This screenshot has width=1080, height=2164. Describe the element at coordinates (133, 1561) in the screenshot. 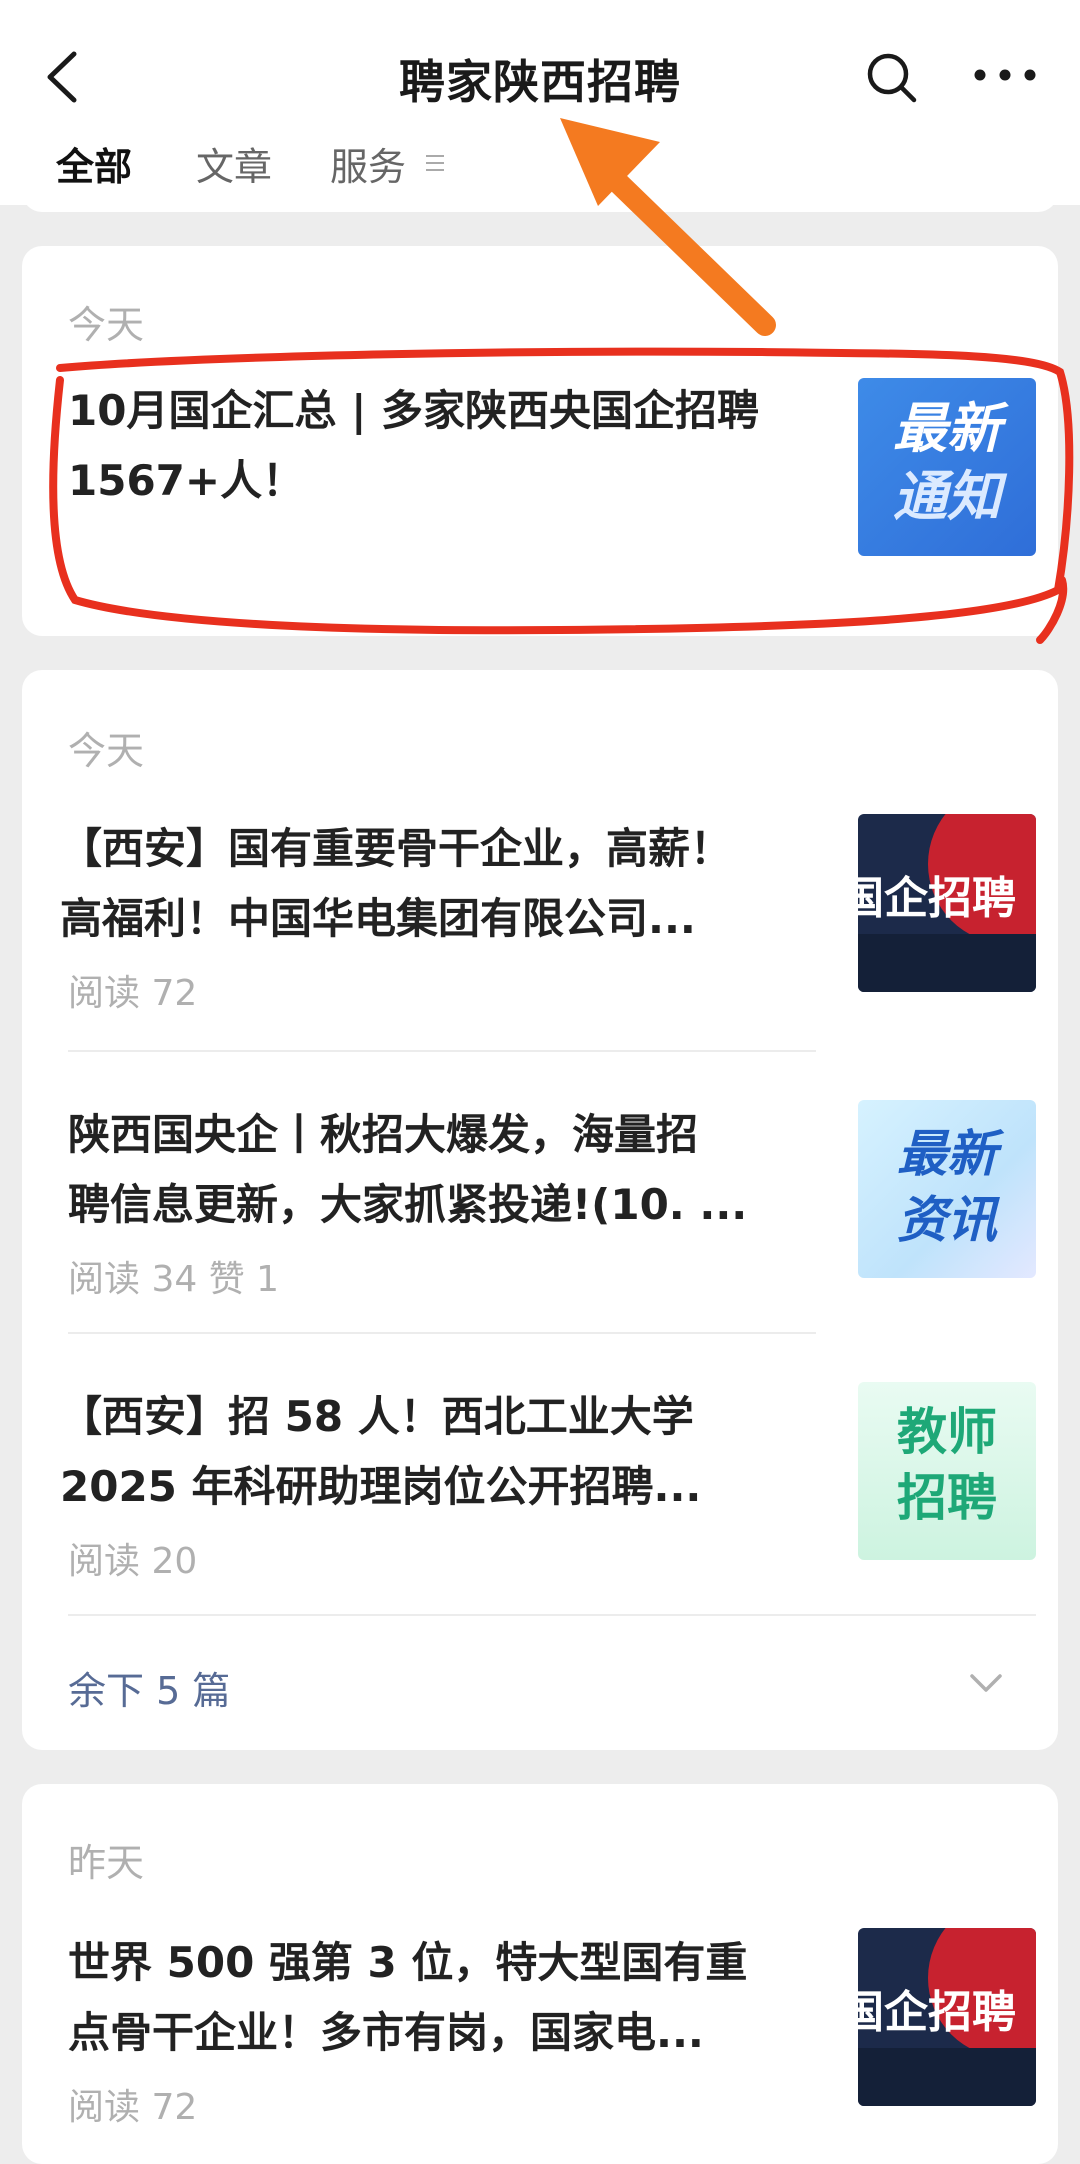

I see `article-read-count: 阅读 20` at that location.